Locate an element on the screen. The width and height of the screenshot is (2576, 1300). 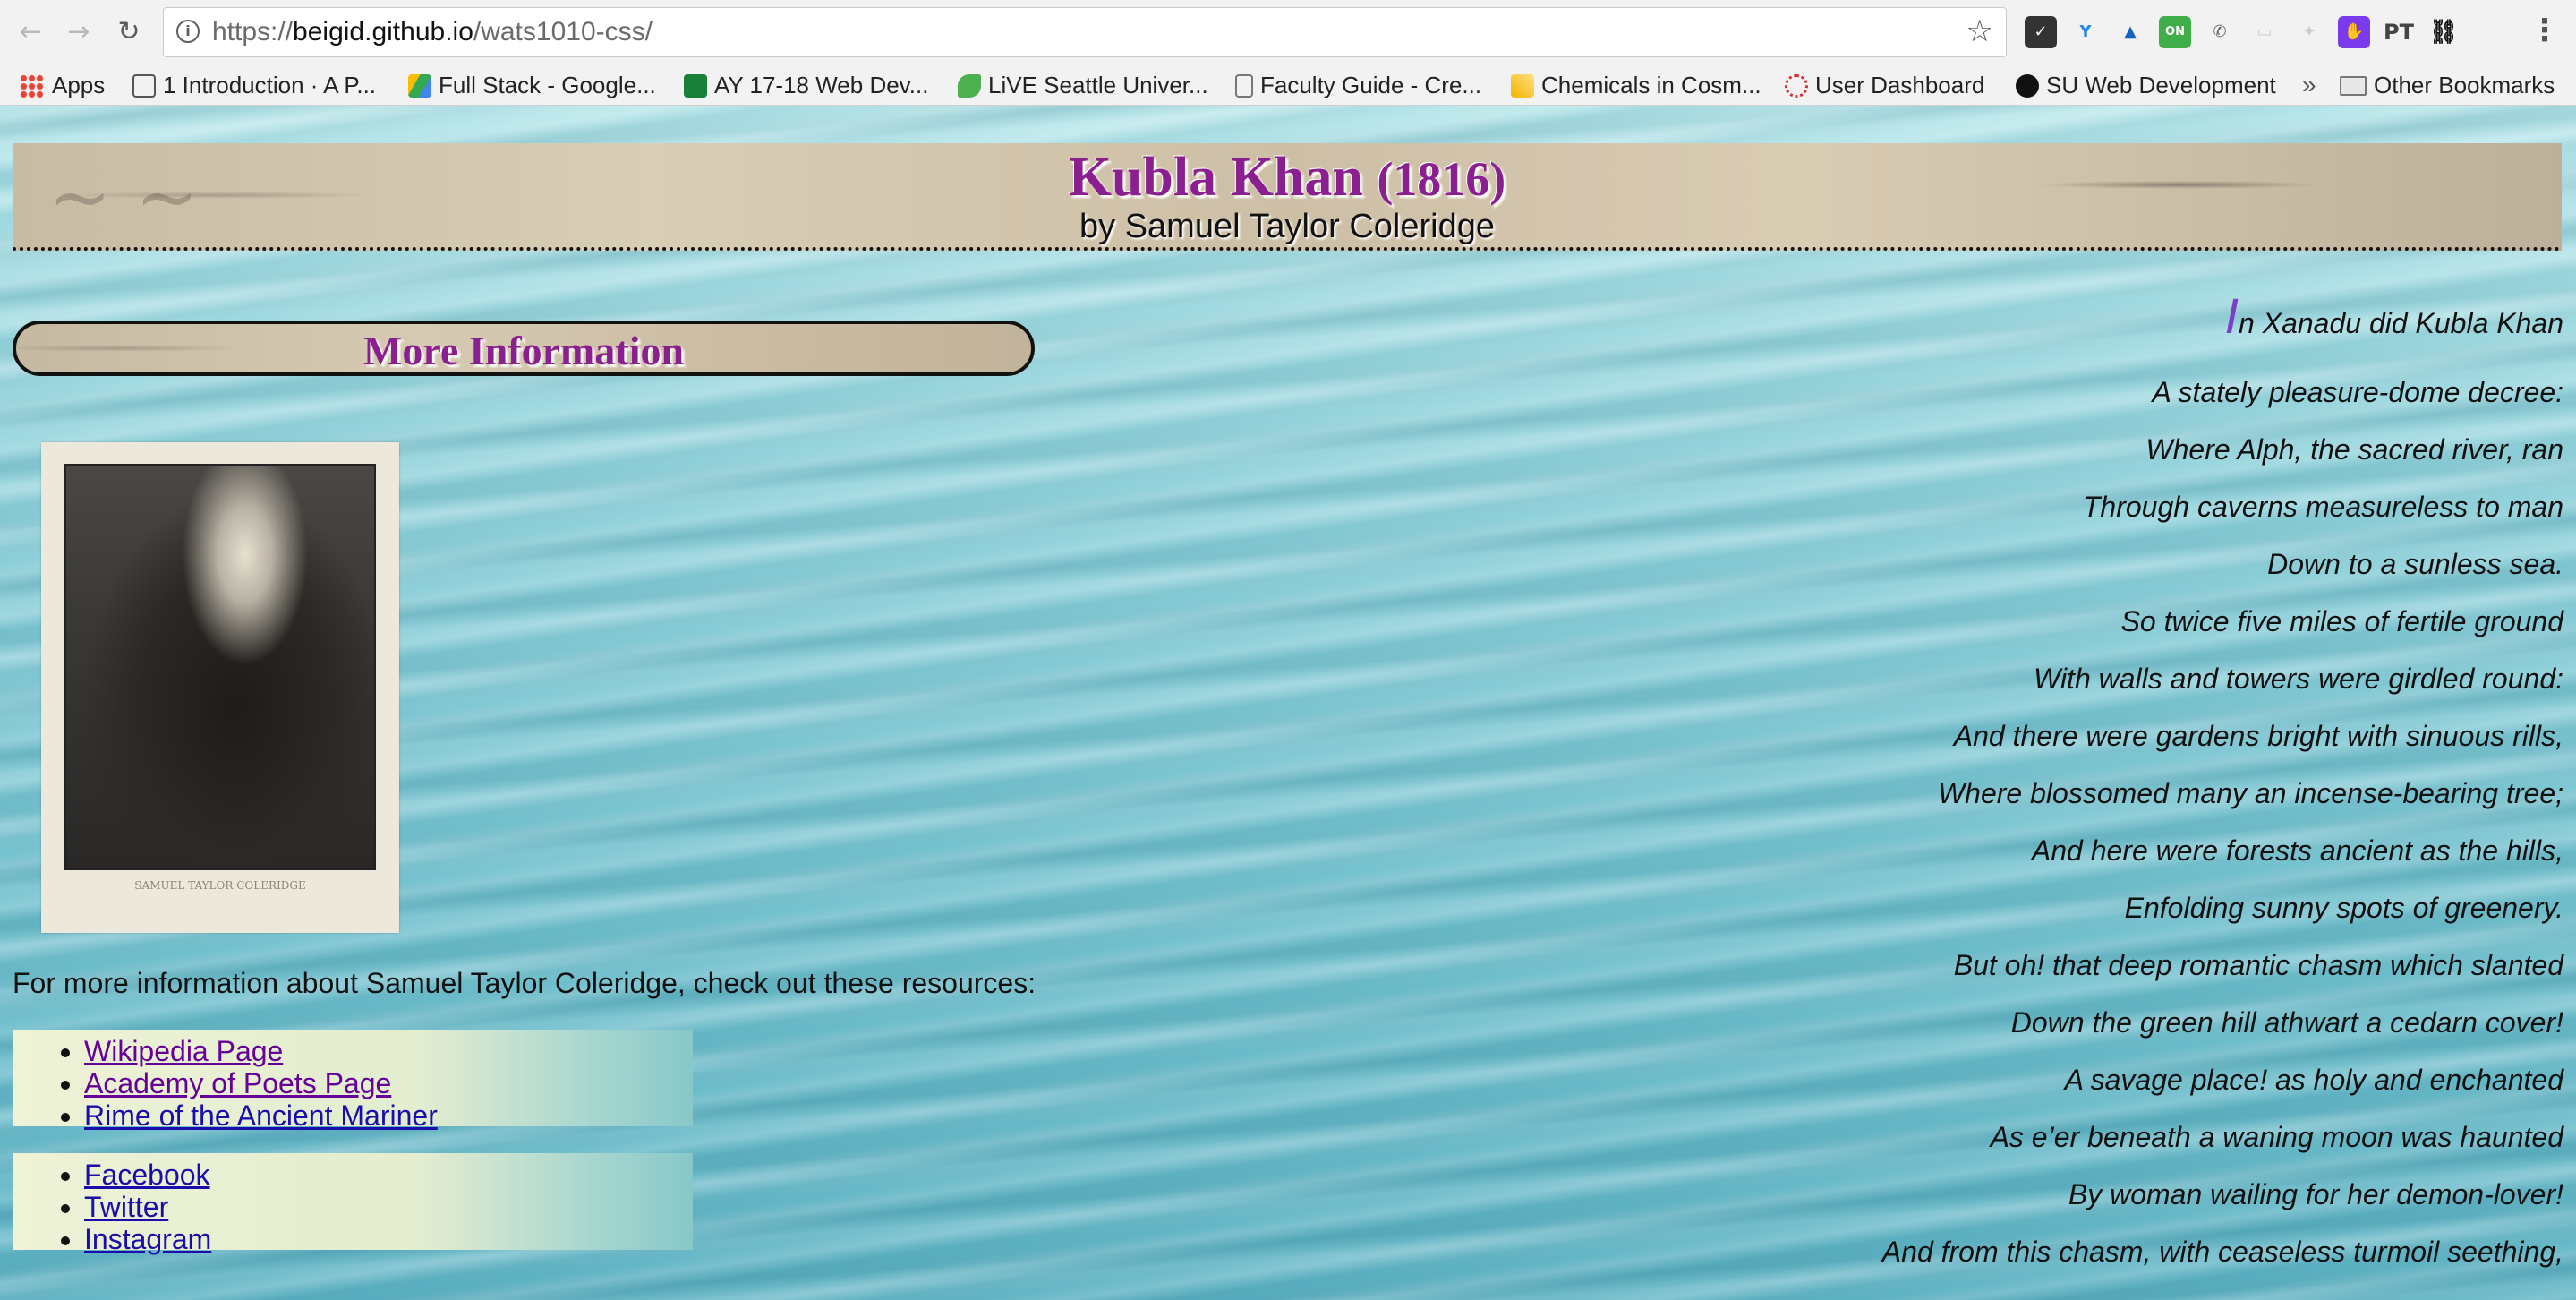
list-item: Facebook is located at coordinates (388, 1175).